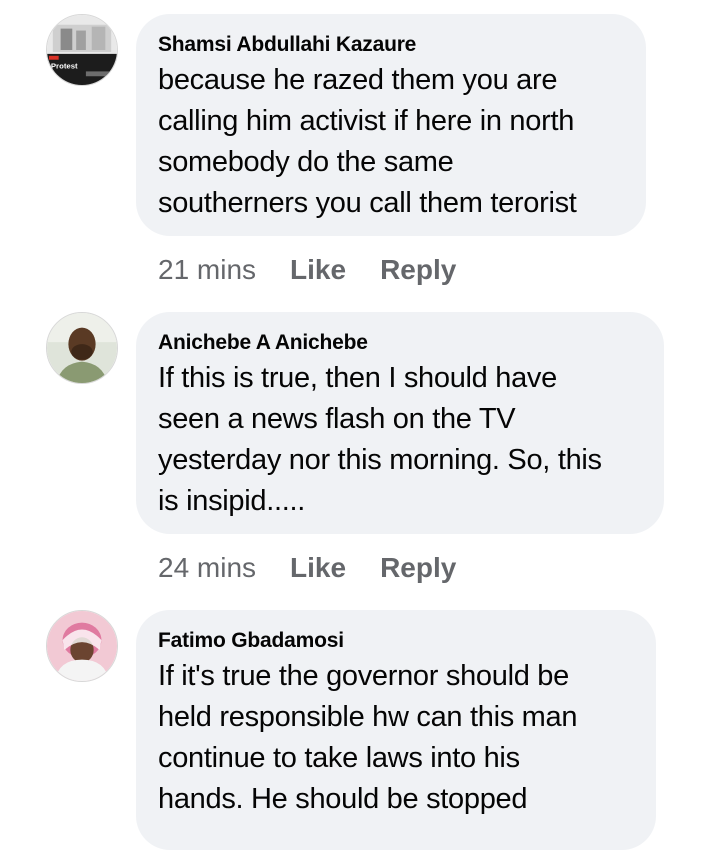 This screenshot has height=850, width=718. I want to click on comment-actions: 21 mins Like Reply, so click(307, 270).